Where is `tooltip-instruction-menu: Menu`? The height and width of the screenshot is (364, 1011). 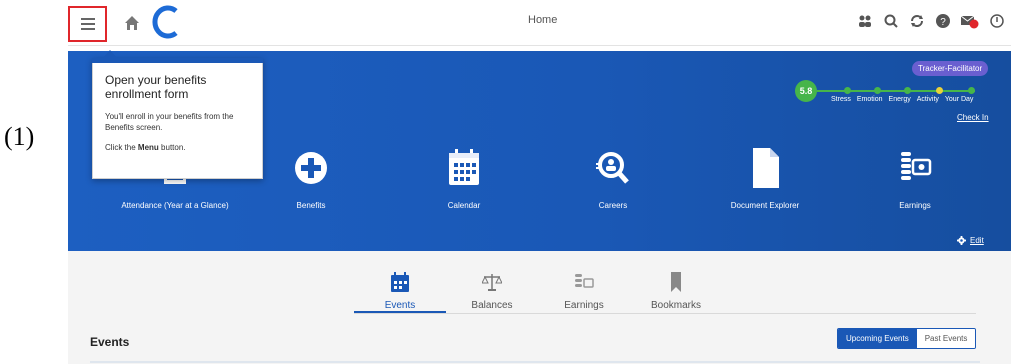
tooltip-instruction-menu: Menu is located at coordinates (148, 147).